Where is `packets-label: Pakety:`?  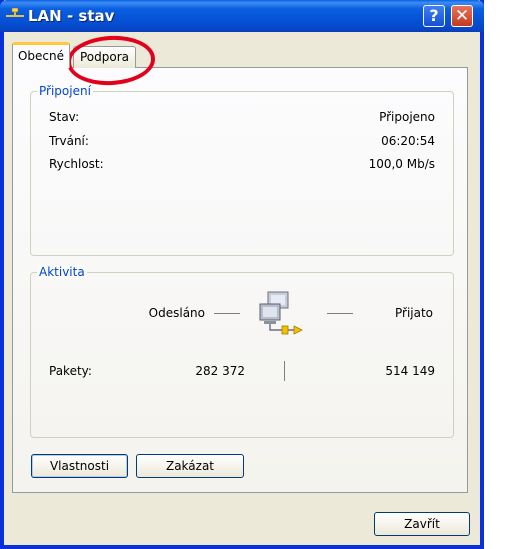 packets-label: Pakety: is located at coordinates (70, 371).